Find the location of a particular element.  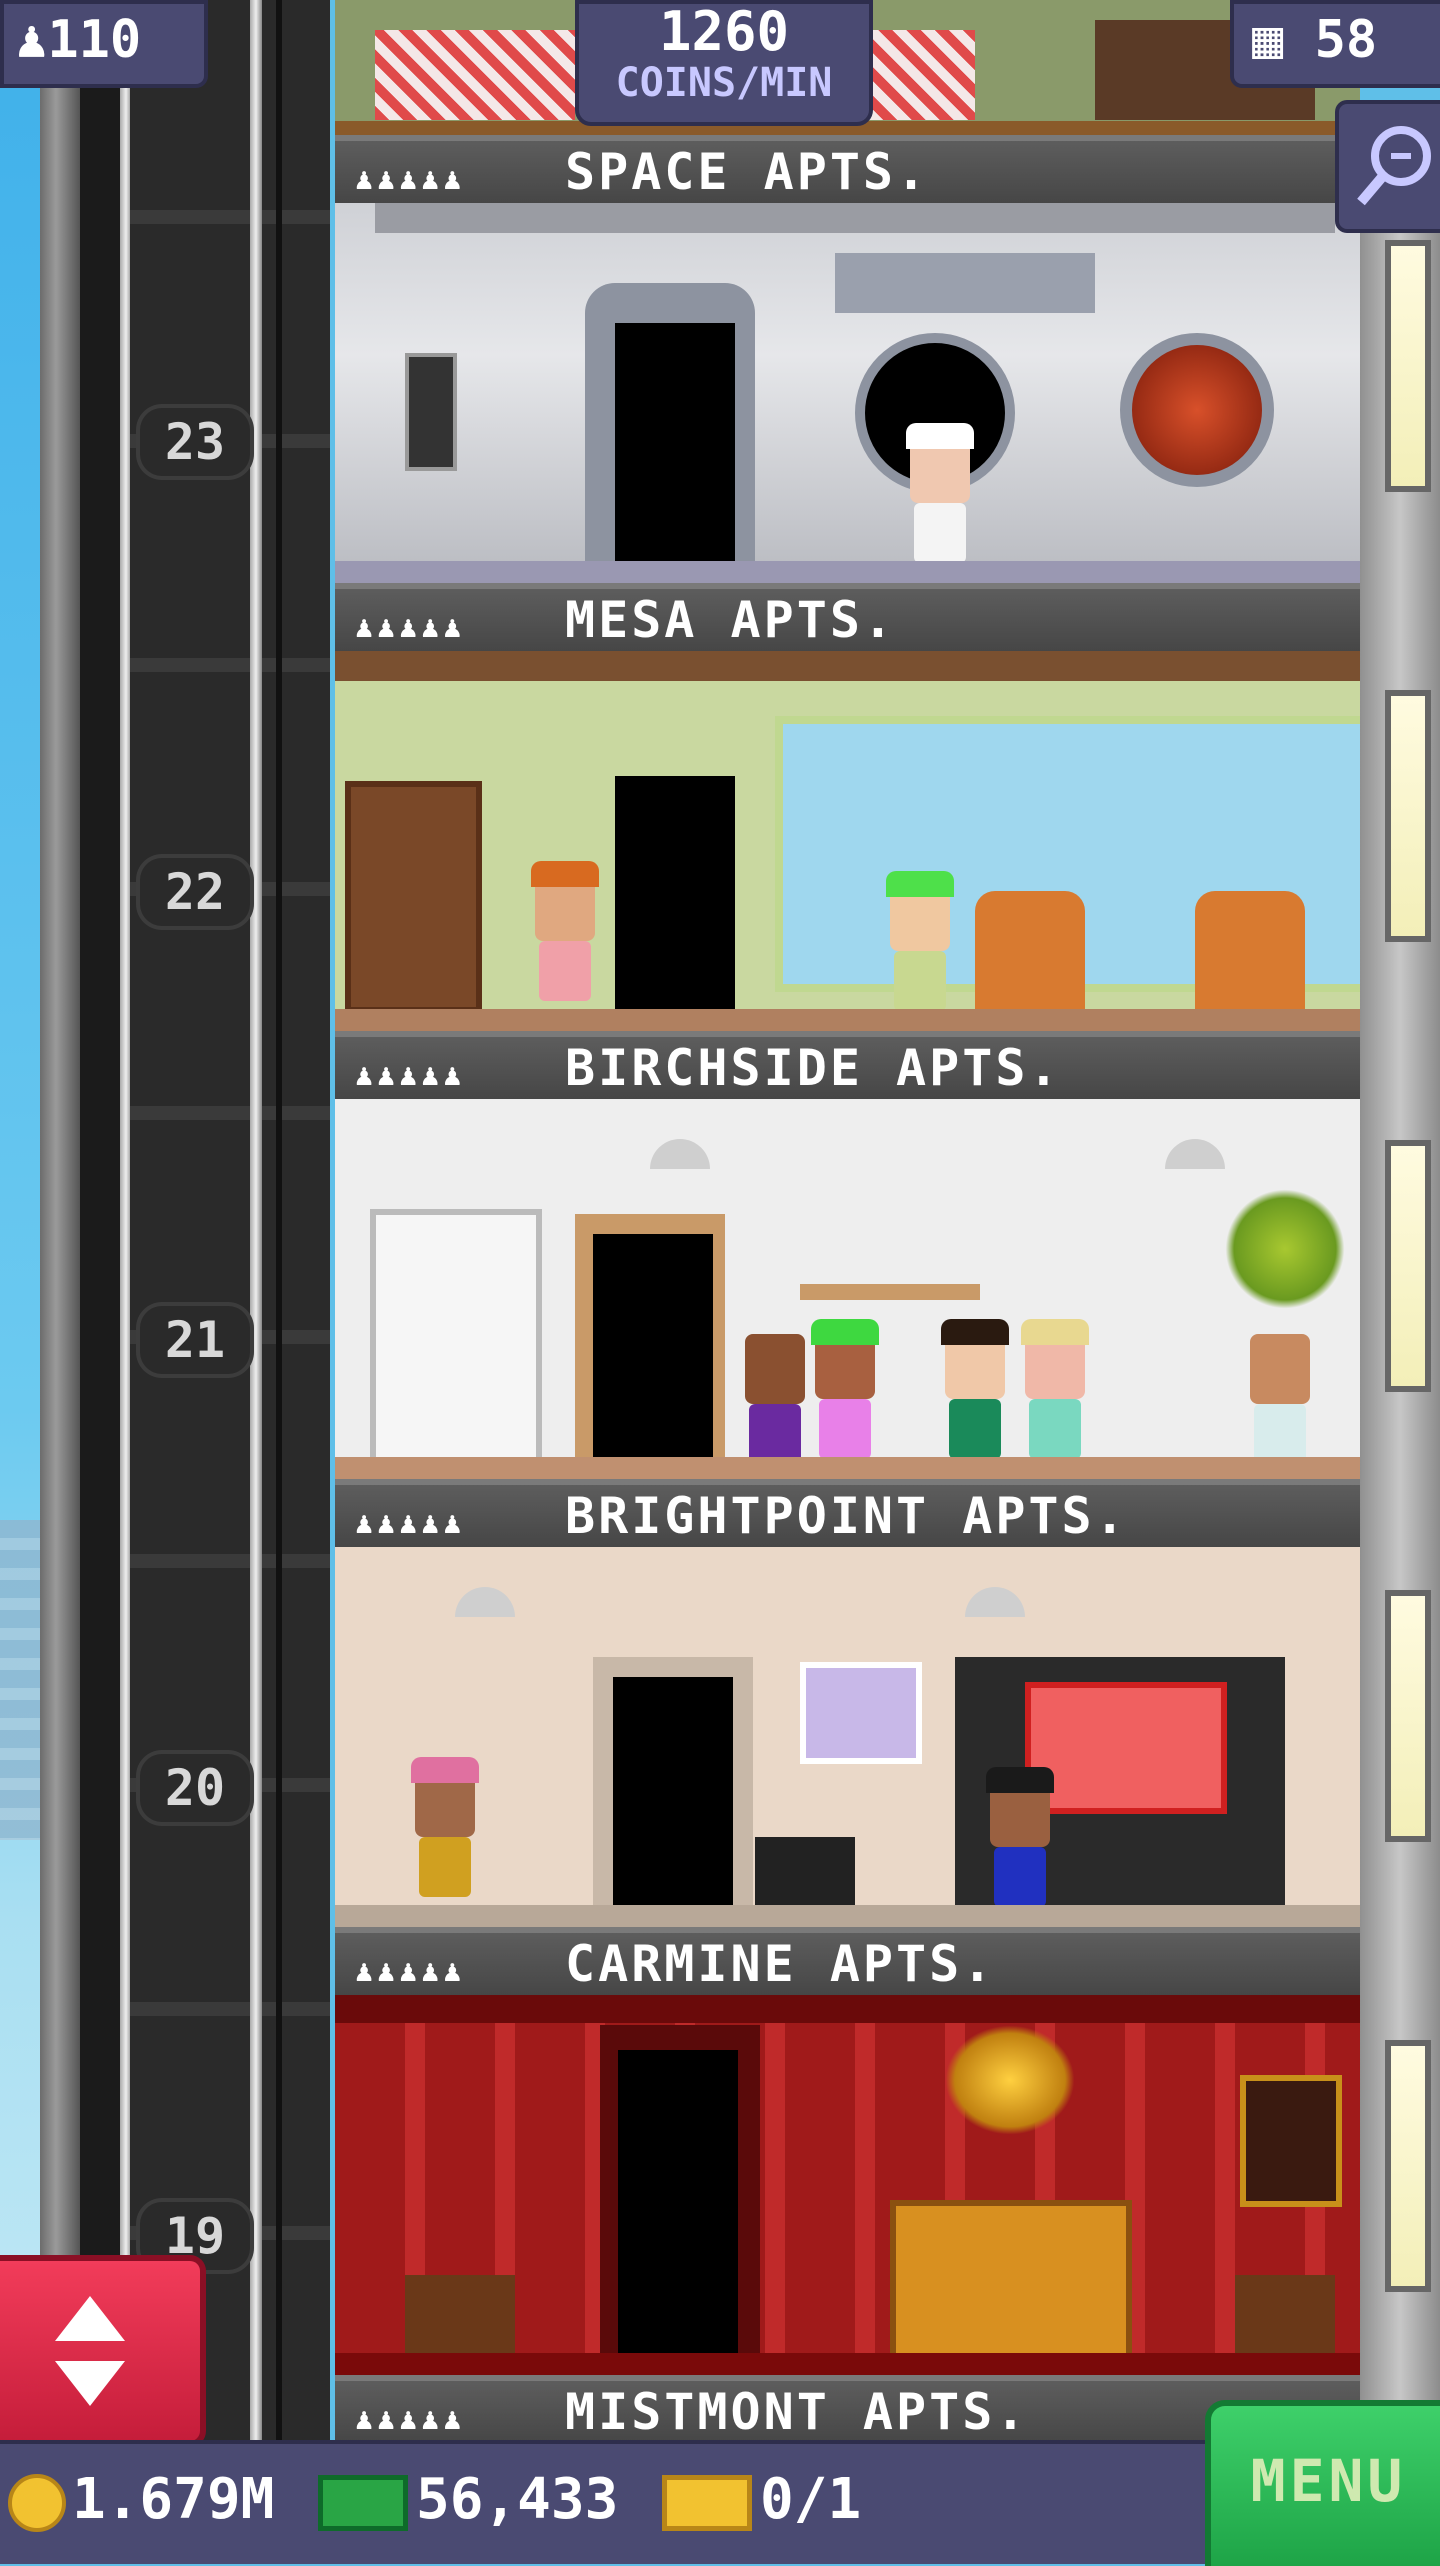

coins-per-min-display: 1260 COINS/MIN is located at coordinates (724, 63).